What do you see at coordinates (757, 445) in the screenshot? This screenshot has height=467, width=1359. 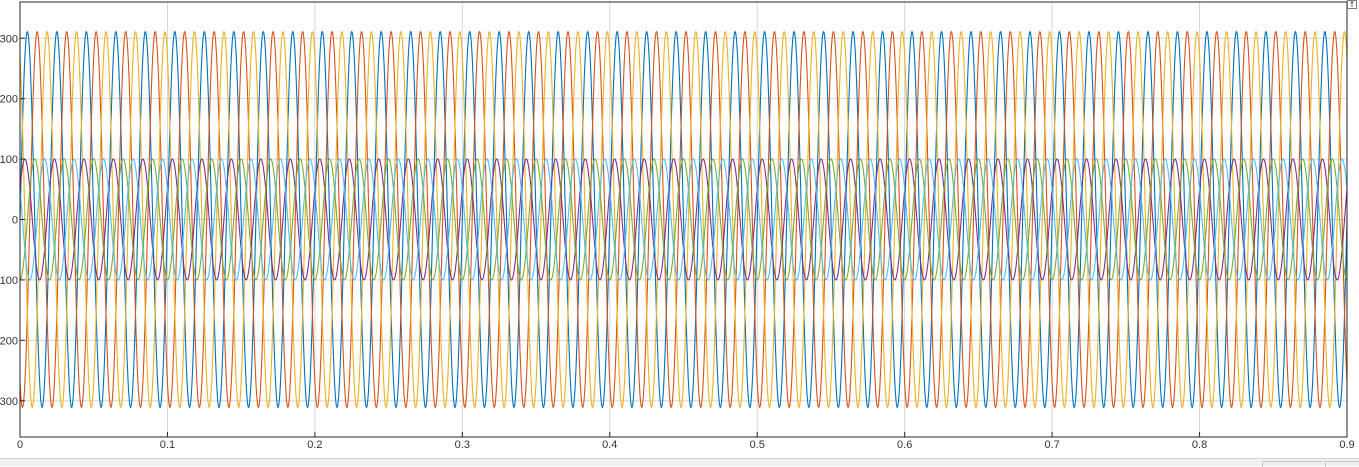 I see `x-tick-label: 0.5` at bounding box center [757, 445].